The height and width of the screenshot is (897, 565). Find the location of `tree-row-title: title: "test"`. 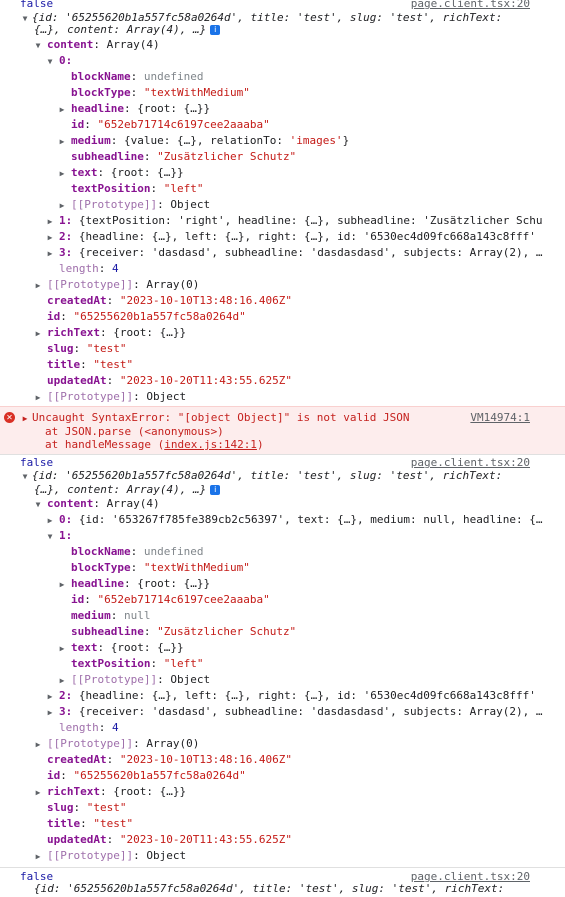

tree-row-title: title: "test" is located at coordinates (90, 823).